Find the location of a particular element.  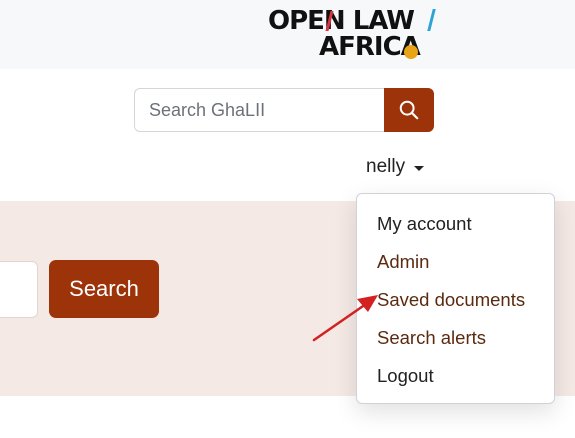

hero-search-button: Search is located at coordinates (104, 289).